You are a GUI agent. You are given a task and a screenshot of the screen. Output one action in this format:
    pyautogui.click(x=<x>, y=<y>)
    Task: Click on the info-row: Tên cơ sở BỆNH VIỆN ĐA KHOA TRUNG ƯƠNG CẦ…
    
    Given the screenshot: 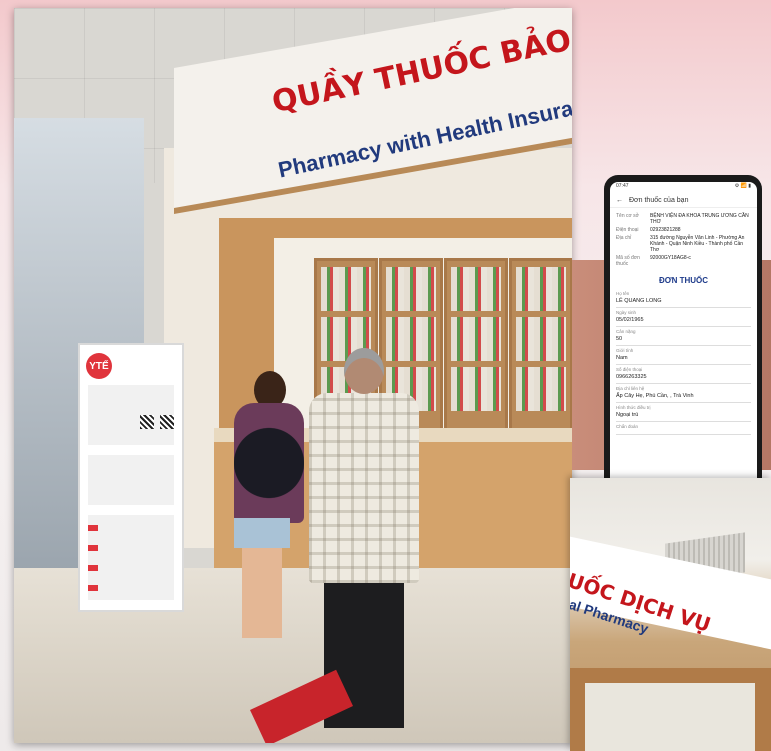 What is the action you would take?
    pyautogui.click(x=682, y=219)
    